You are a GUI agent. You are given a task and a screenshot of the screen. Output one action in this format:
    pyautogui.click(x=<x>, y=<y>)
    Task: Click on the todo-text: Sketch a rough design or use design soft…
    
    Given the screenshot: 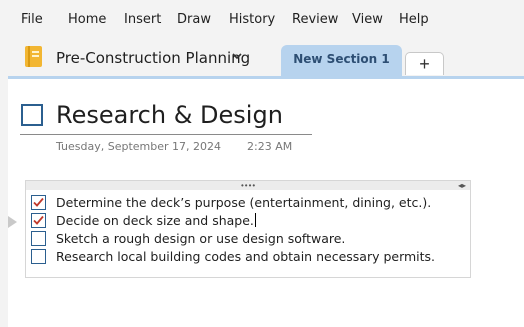 What is the action you would take?
    pyautogui.click(x=200, y=238)
    